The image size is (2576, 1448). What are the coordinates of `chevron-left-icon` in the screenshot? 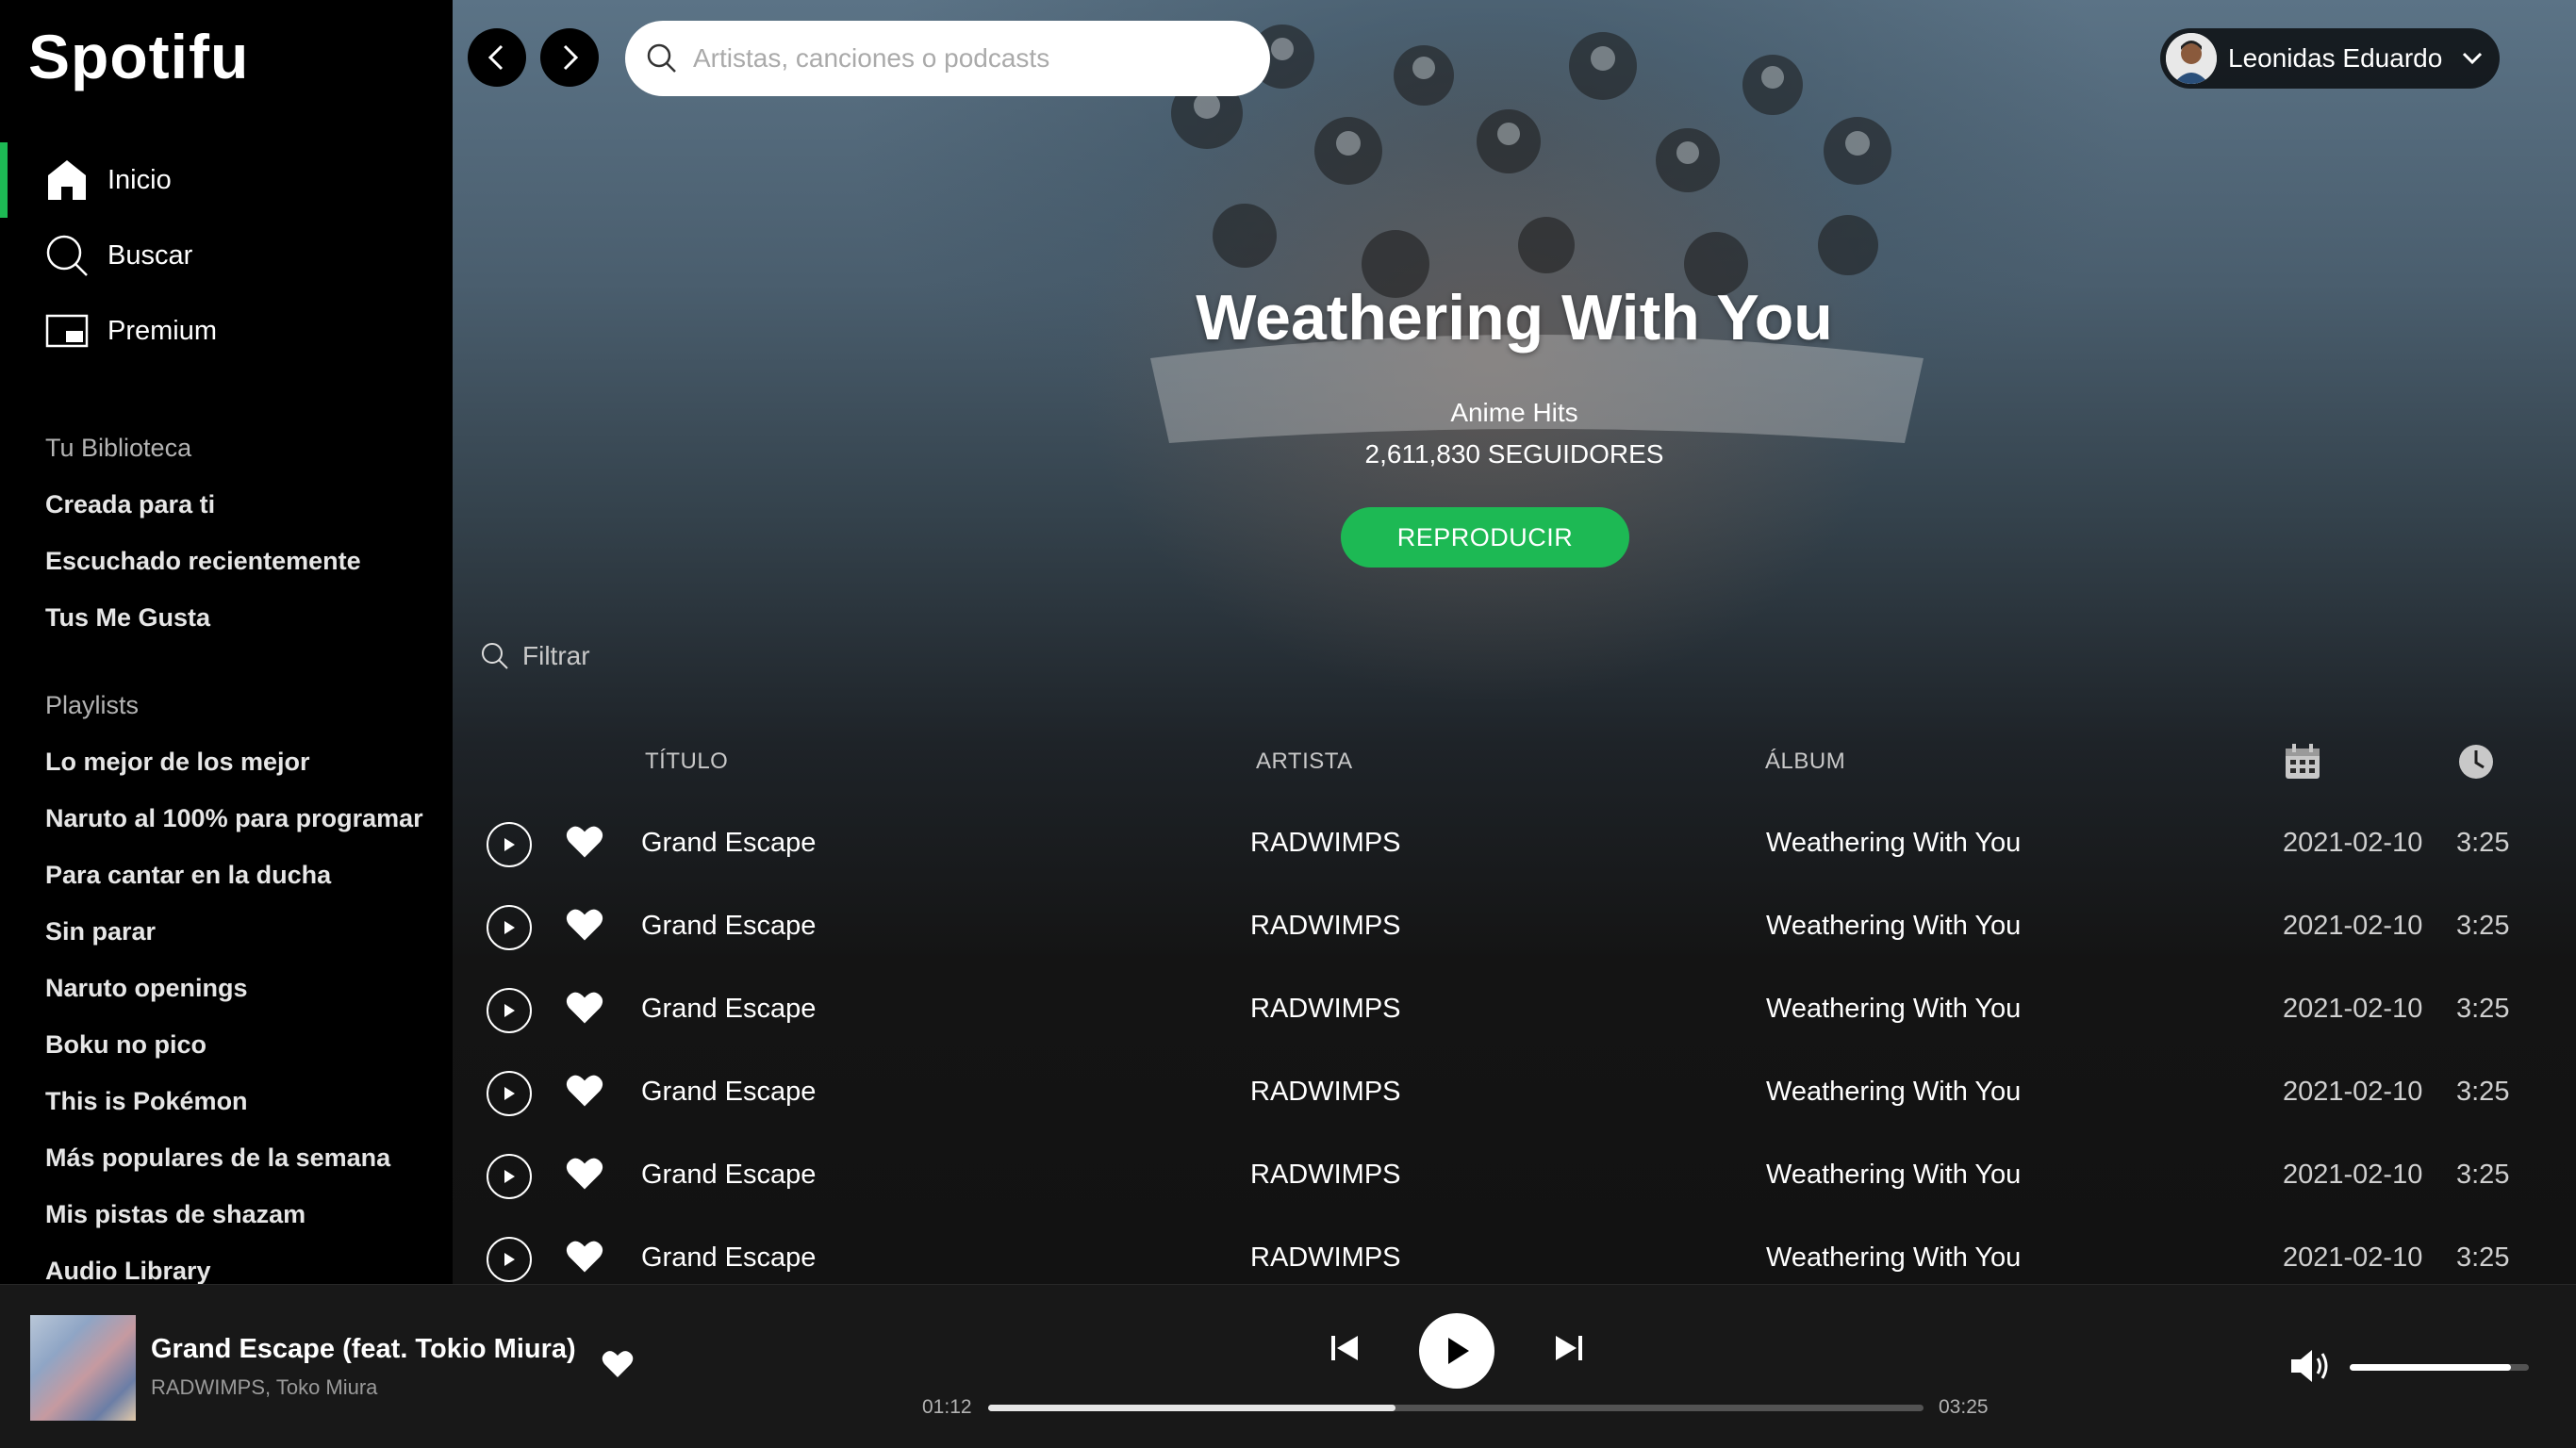 It's located at (495, 57).